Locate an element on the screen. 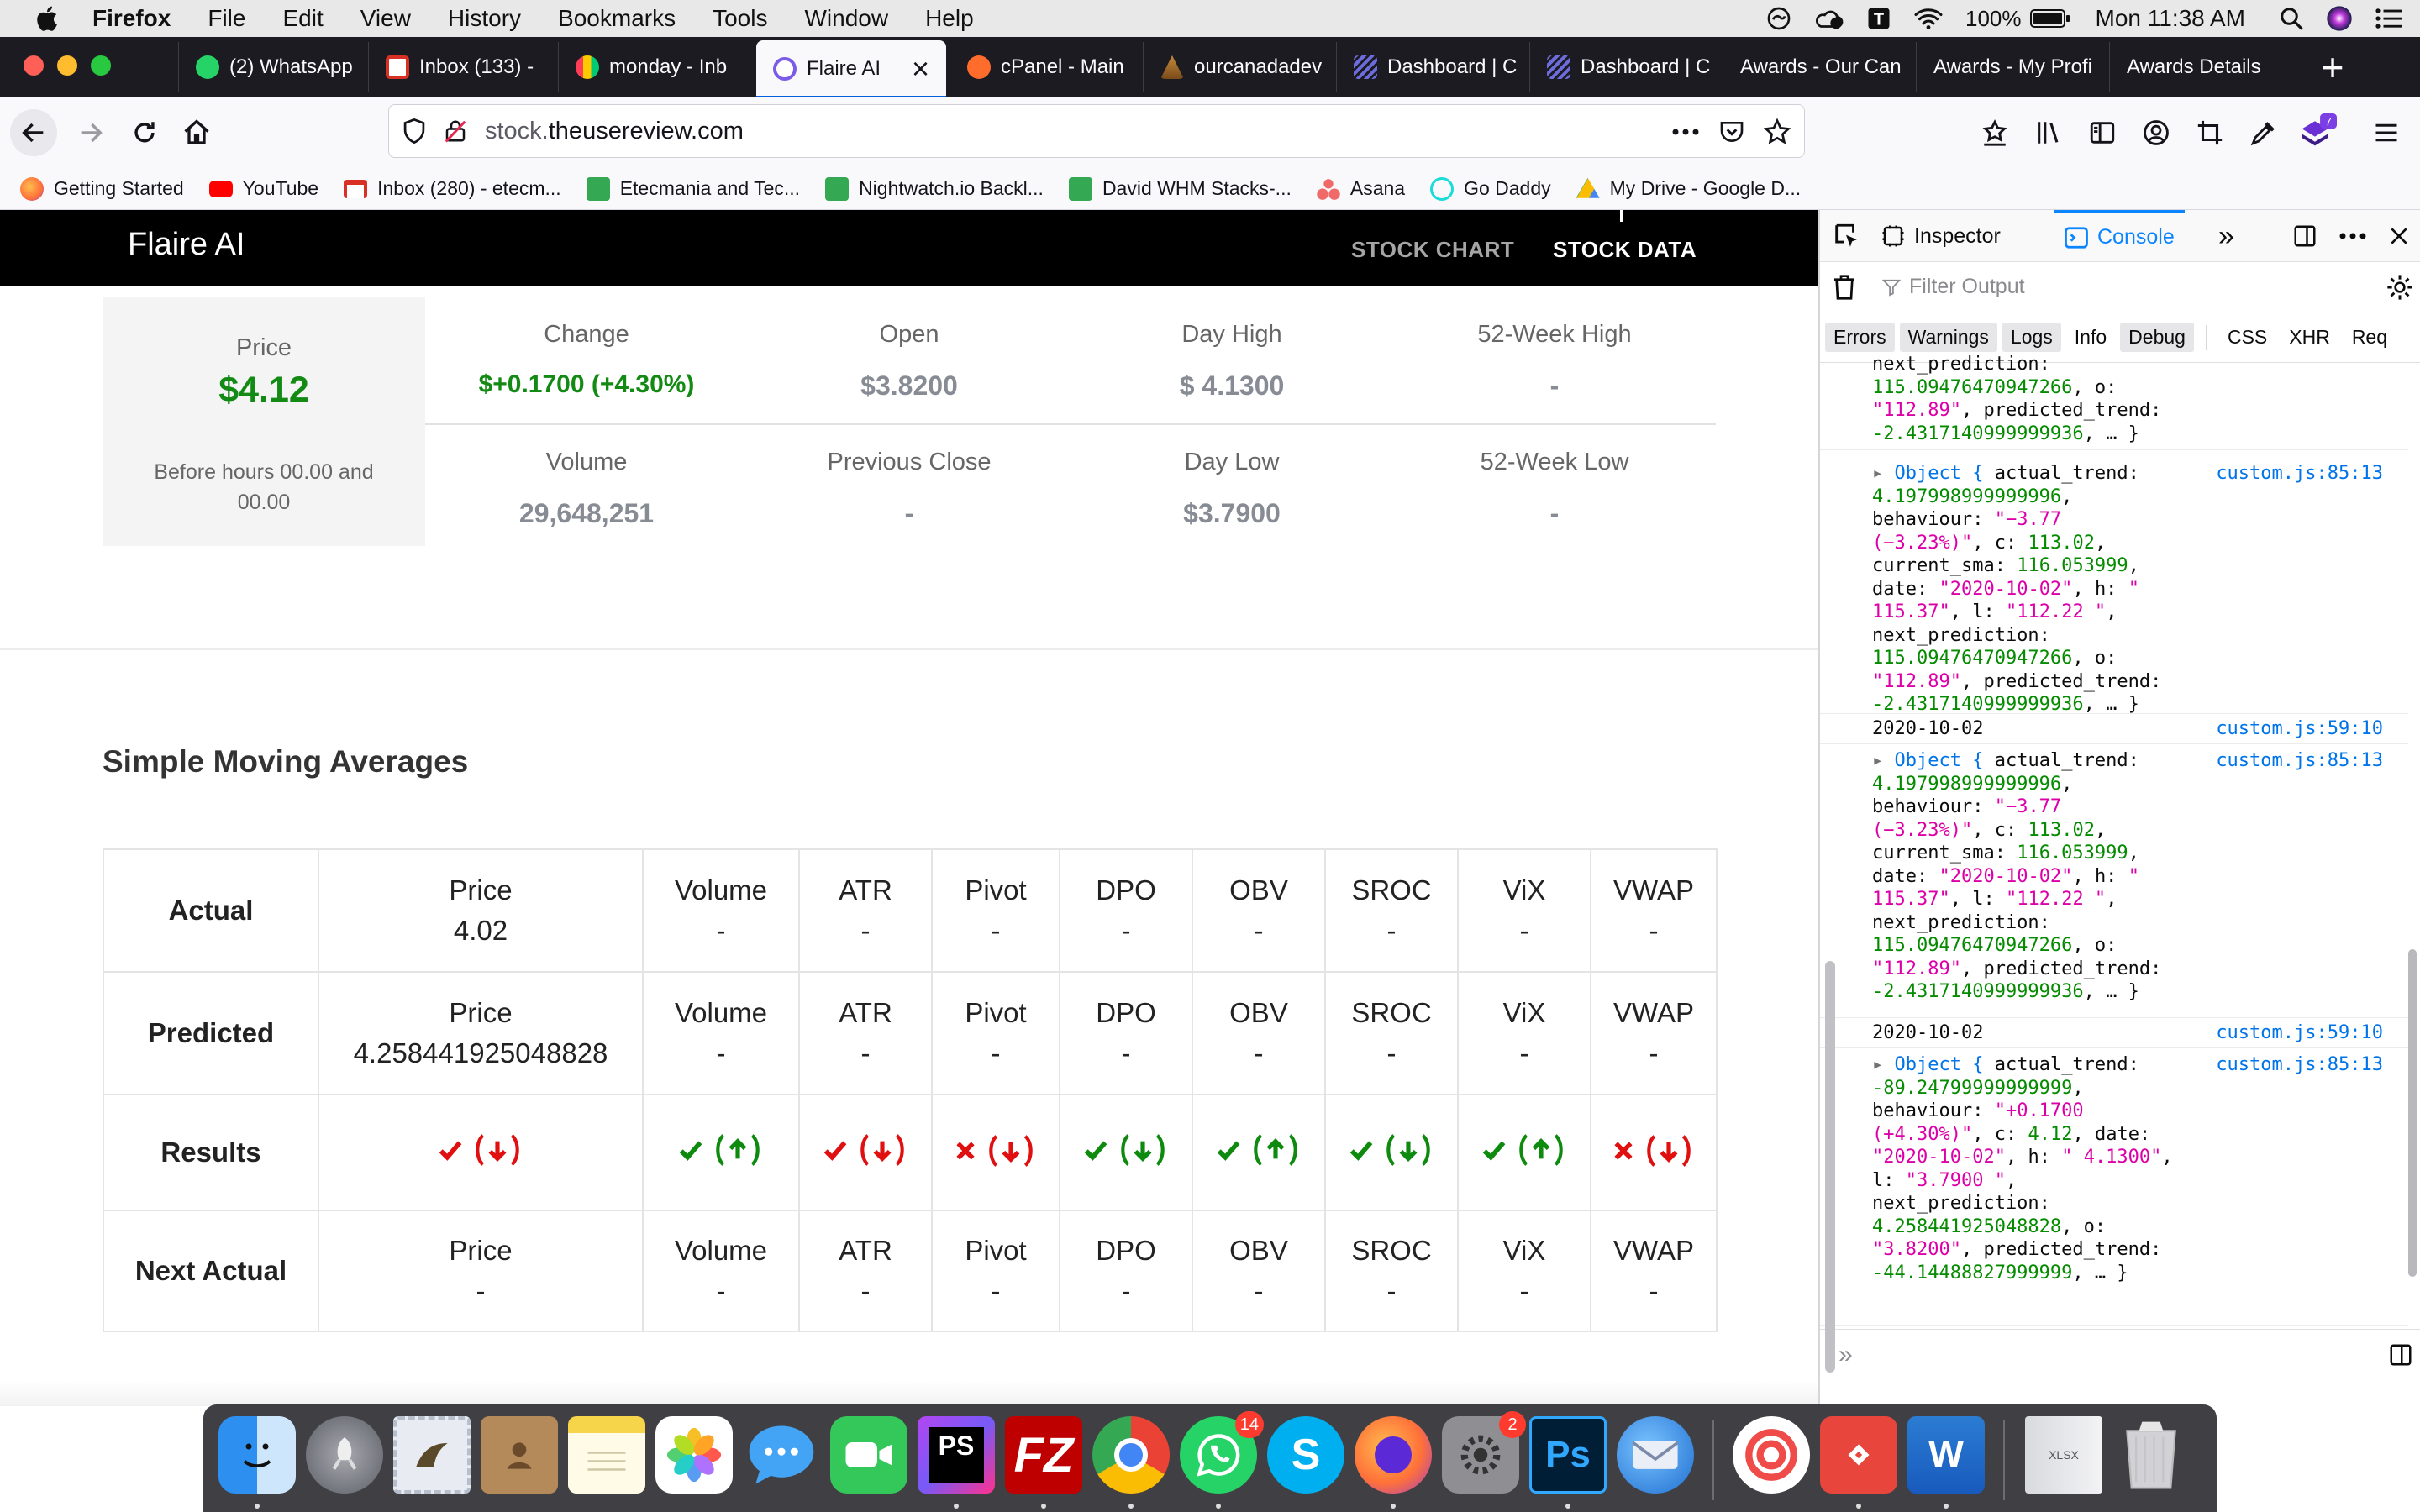 The width and height of the screenshot is (2420, 1512). typora-icon: T is located at coordinates (1878, 18).